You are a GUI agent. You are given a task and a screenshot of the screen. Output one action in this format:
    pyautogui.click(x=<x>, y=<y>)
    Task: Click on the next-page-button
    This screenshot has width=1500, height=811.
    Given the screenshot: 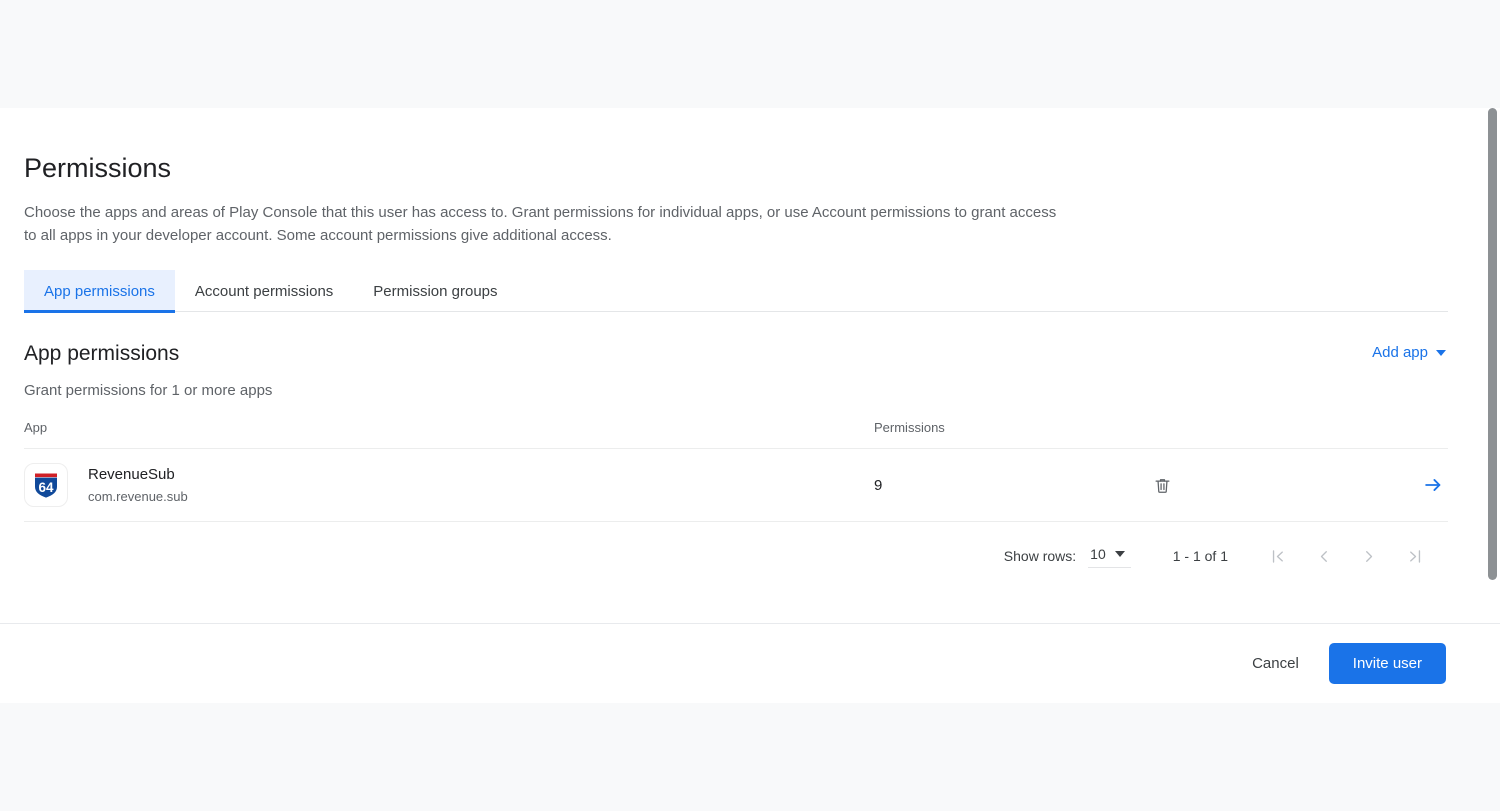 What is the action you would take?
    pyautogui.click(x=1369, y=556)
    